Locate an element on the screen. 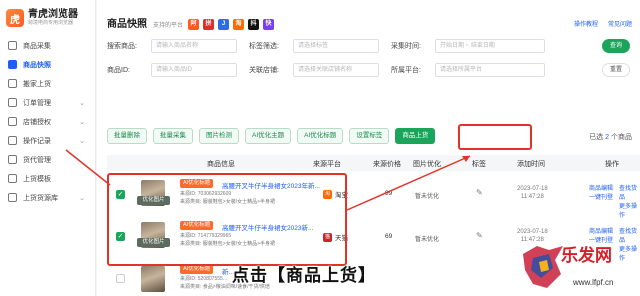  watermark-url: www.lfpf.cn is located at coordinates (593, 282).